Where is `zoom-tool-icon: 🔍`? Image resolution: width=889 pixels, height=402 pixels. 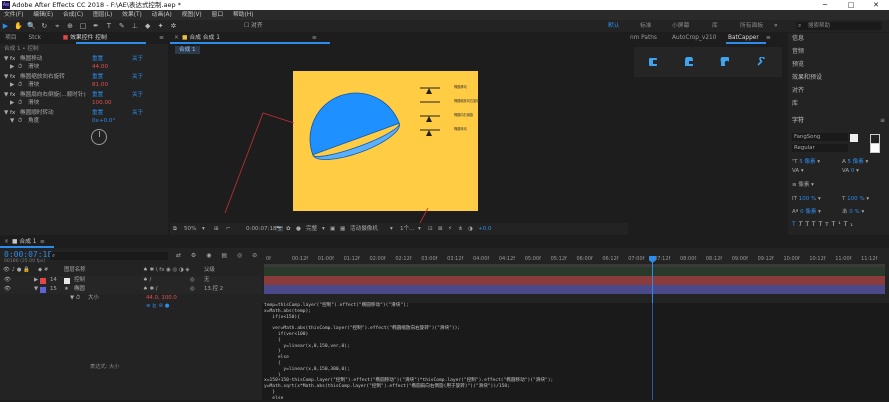 zoom-tool-icon: 🔍 is located at coordinates (31, 26).